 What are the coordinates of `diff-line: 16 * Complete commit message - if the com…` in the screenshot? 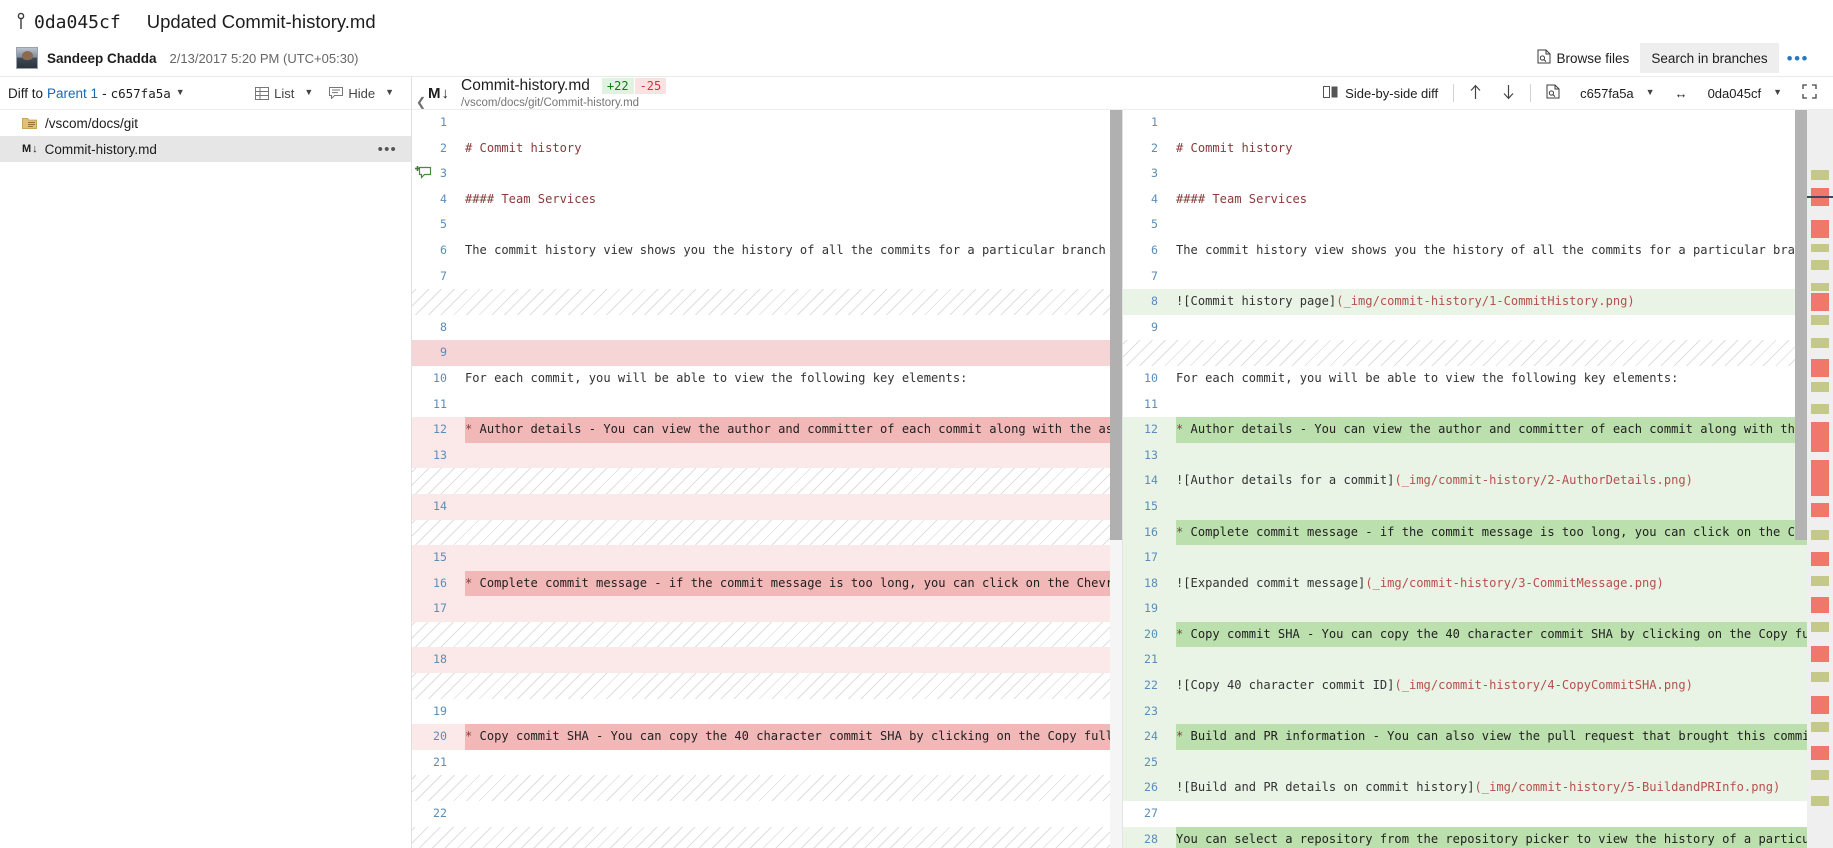 It's located at (1478, 532).